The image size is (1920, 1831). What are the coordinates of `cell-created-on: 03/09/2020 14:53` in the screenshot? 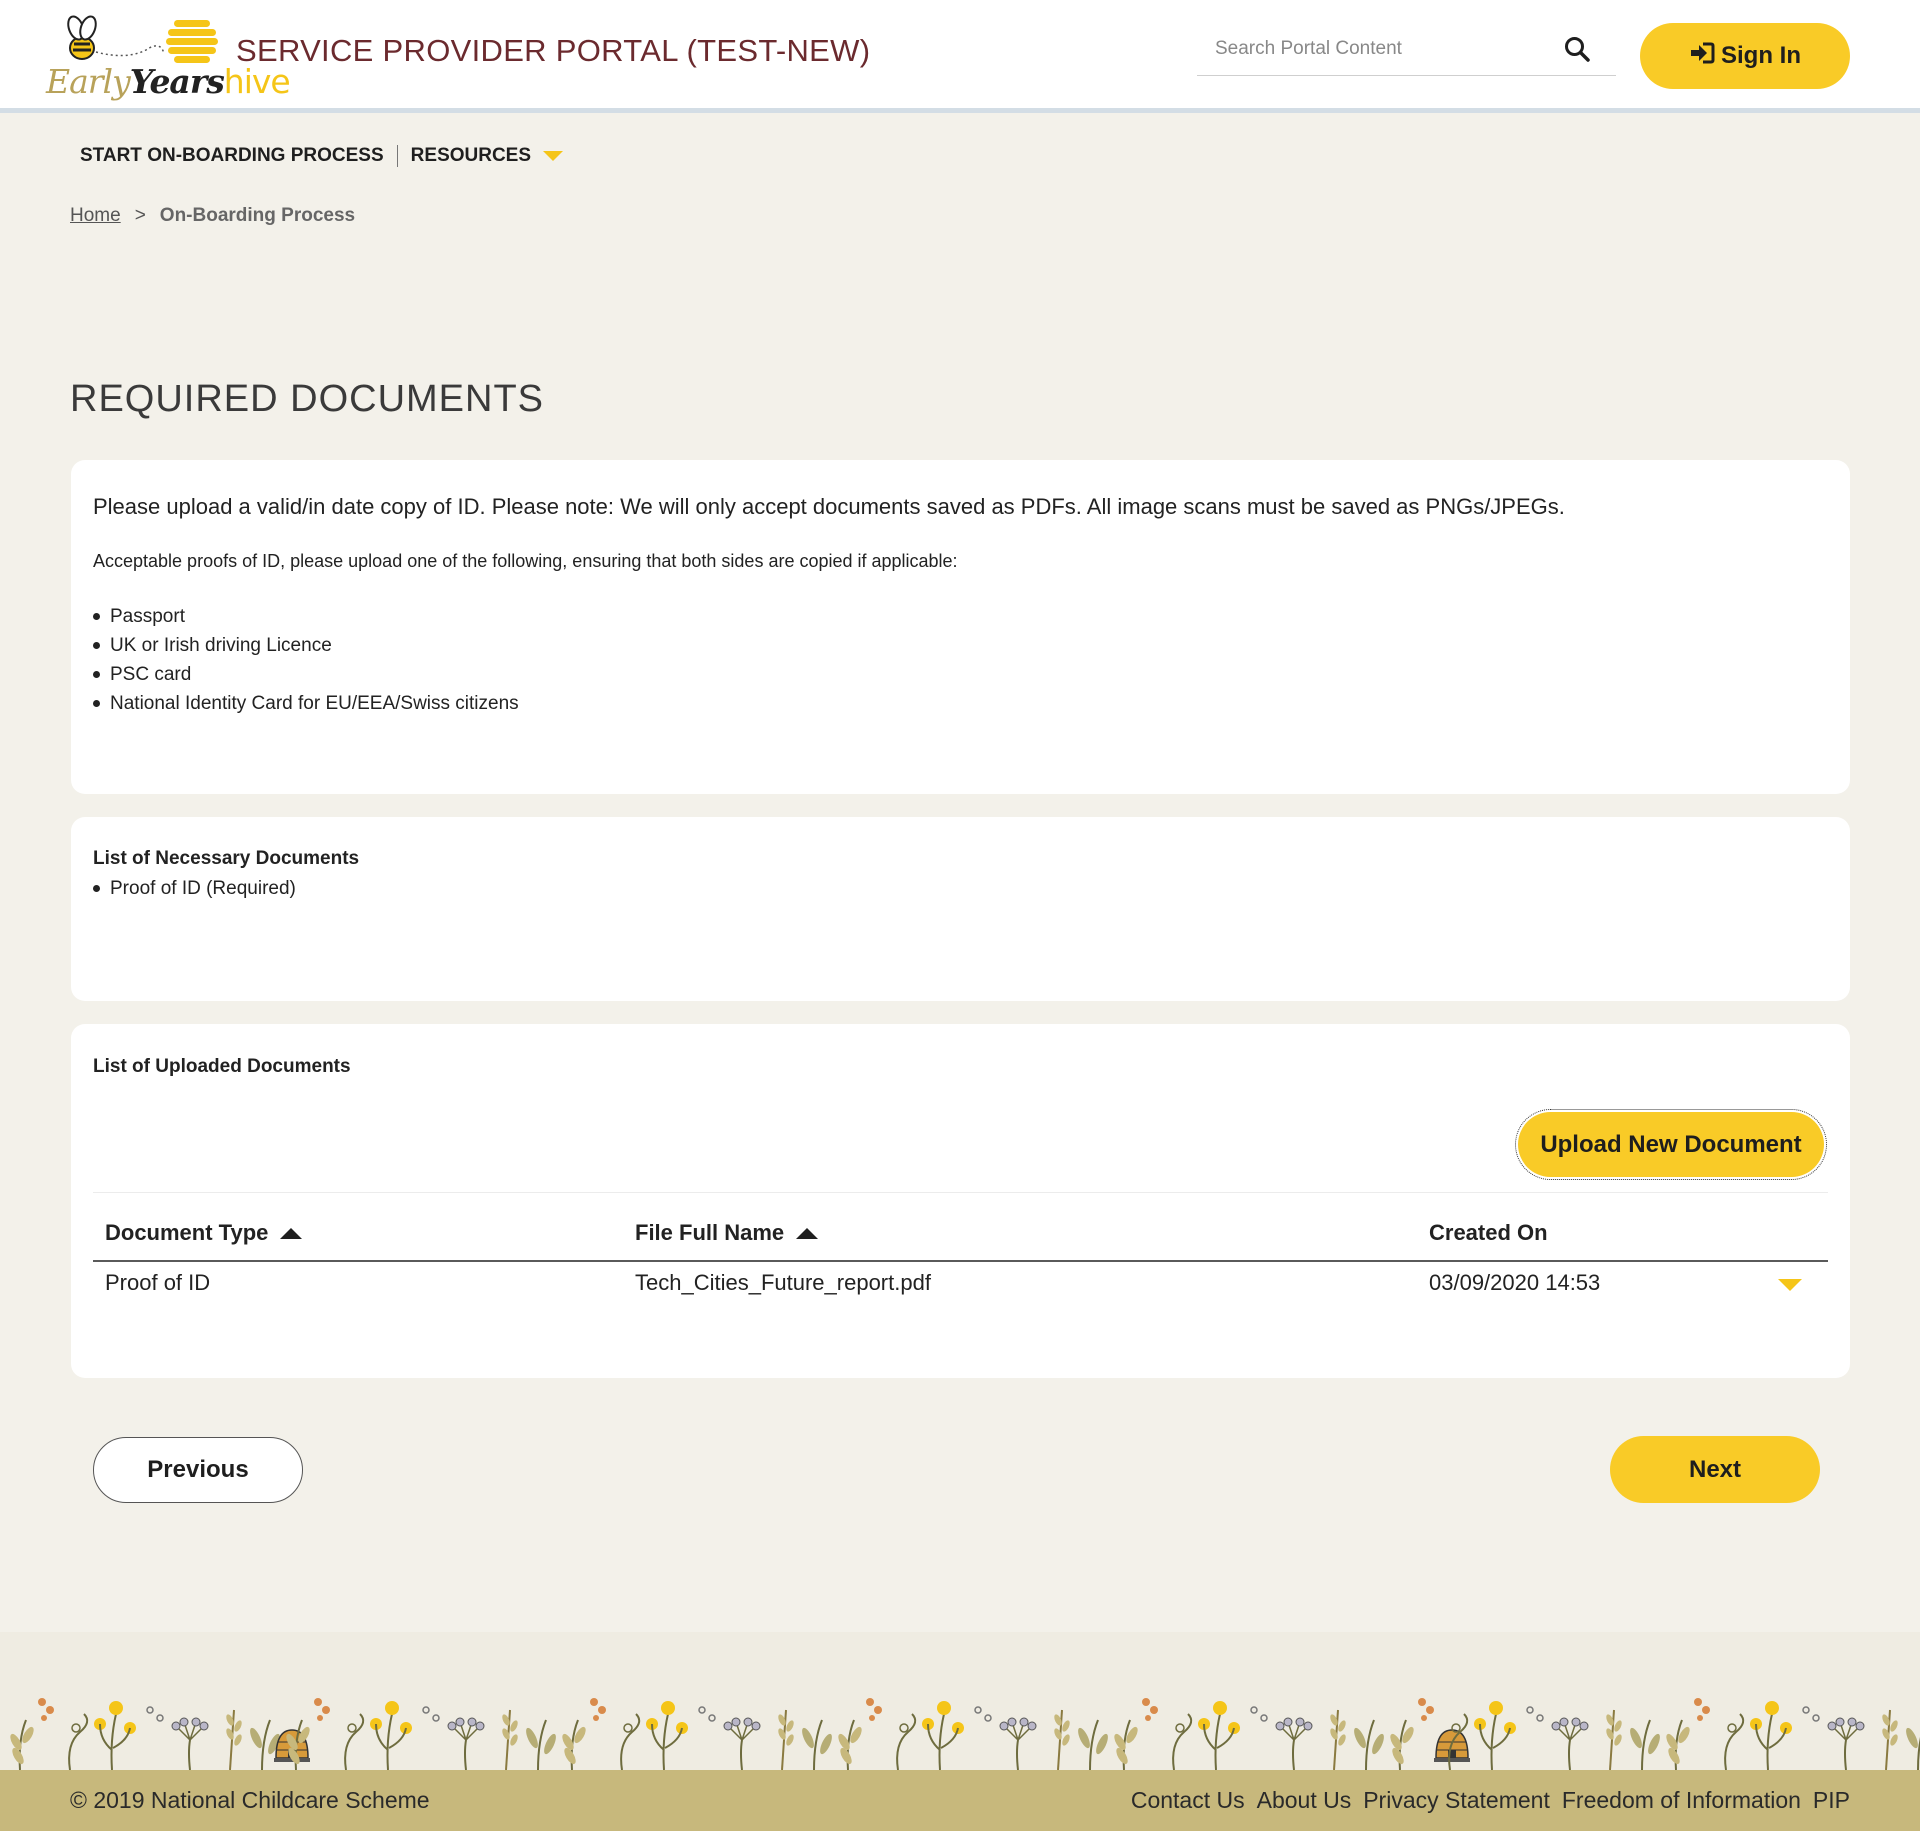 It's located at (1515, 1282).